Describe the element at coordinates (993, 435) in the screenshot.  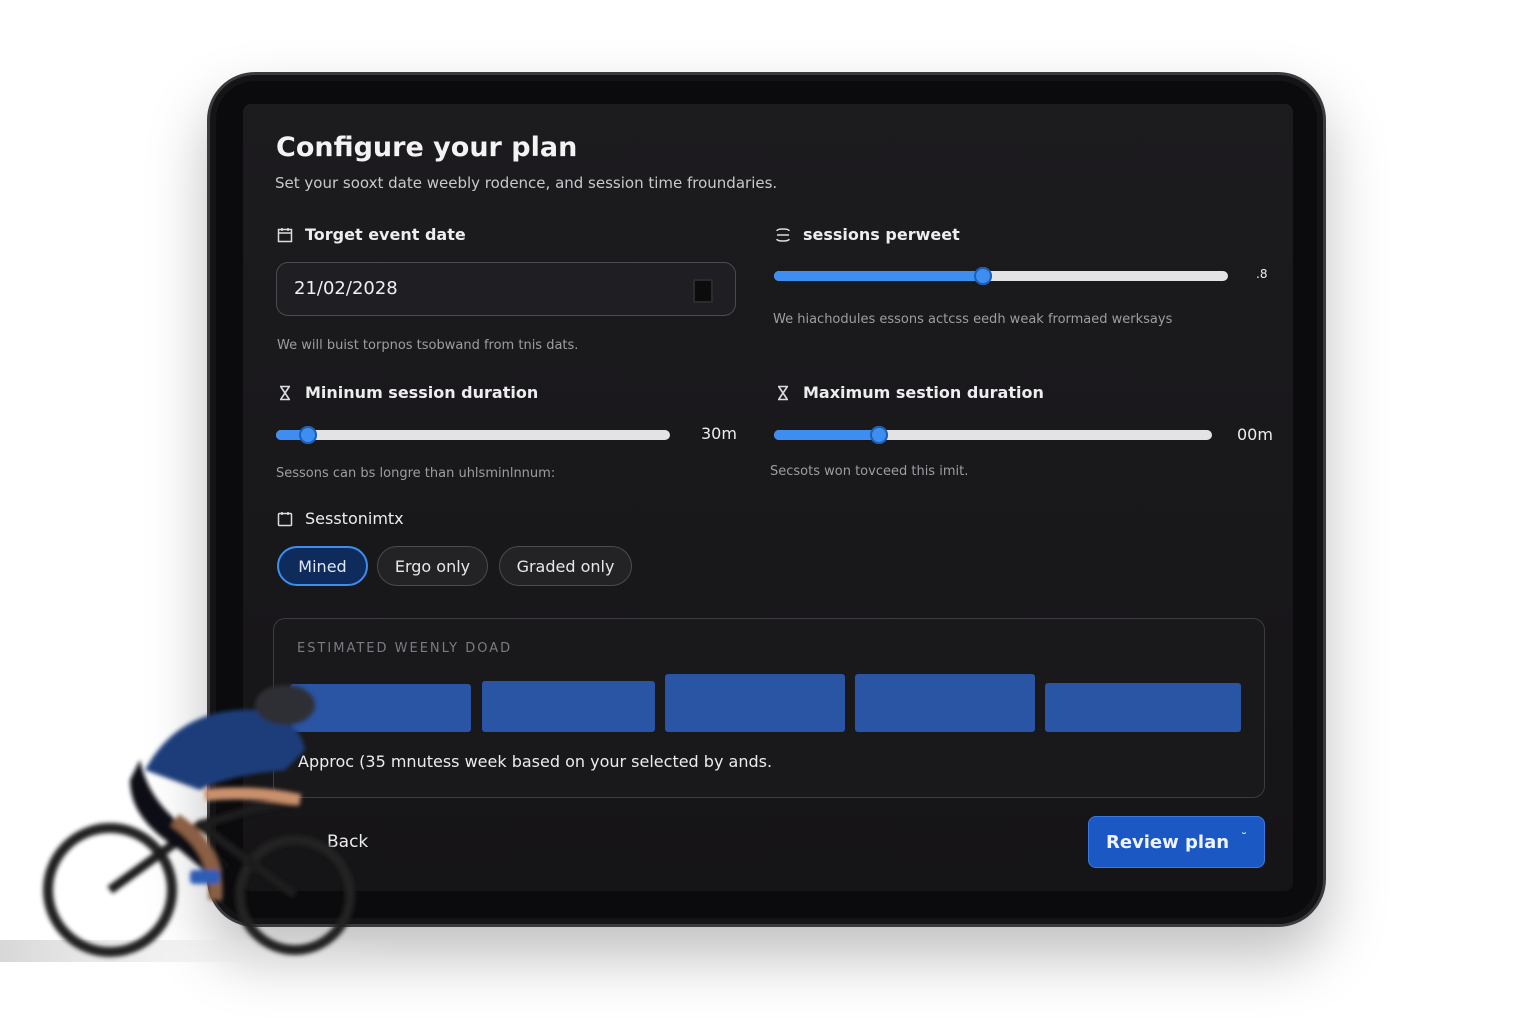
I see `max-duration-slider` at that location.